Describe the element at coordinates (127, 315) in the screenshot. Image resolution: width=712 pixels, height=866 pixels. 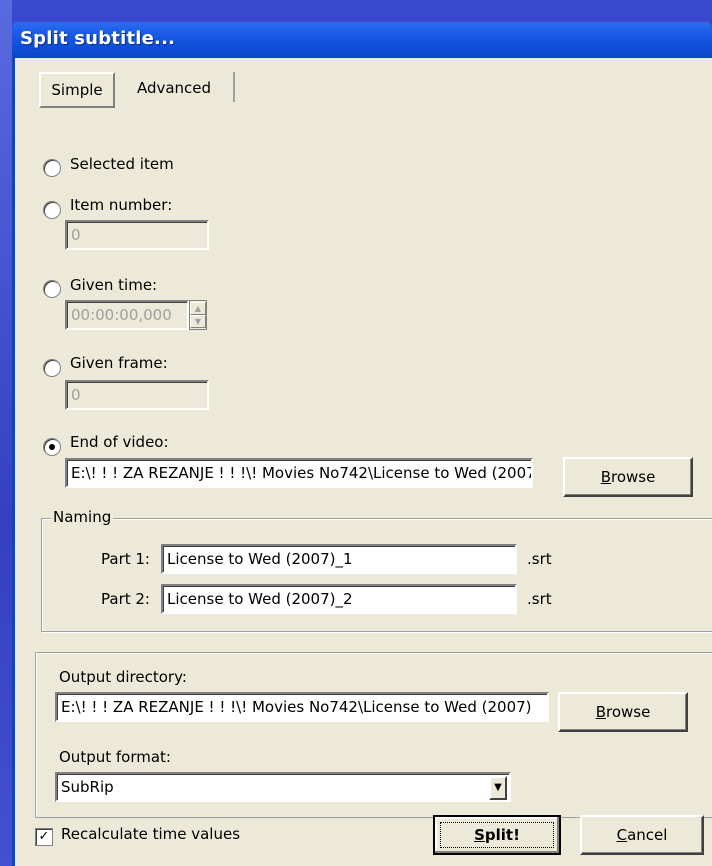
I see `given-time-input: 00:00:00,000` at that location.